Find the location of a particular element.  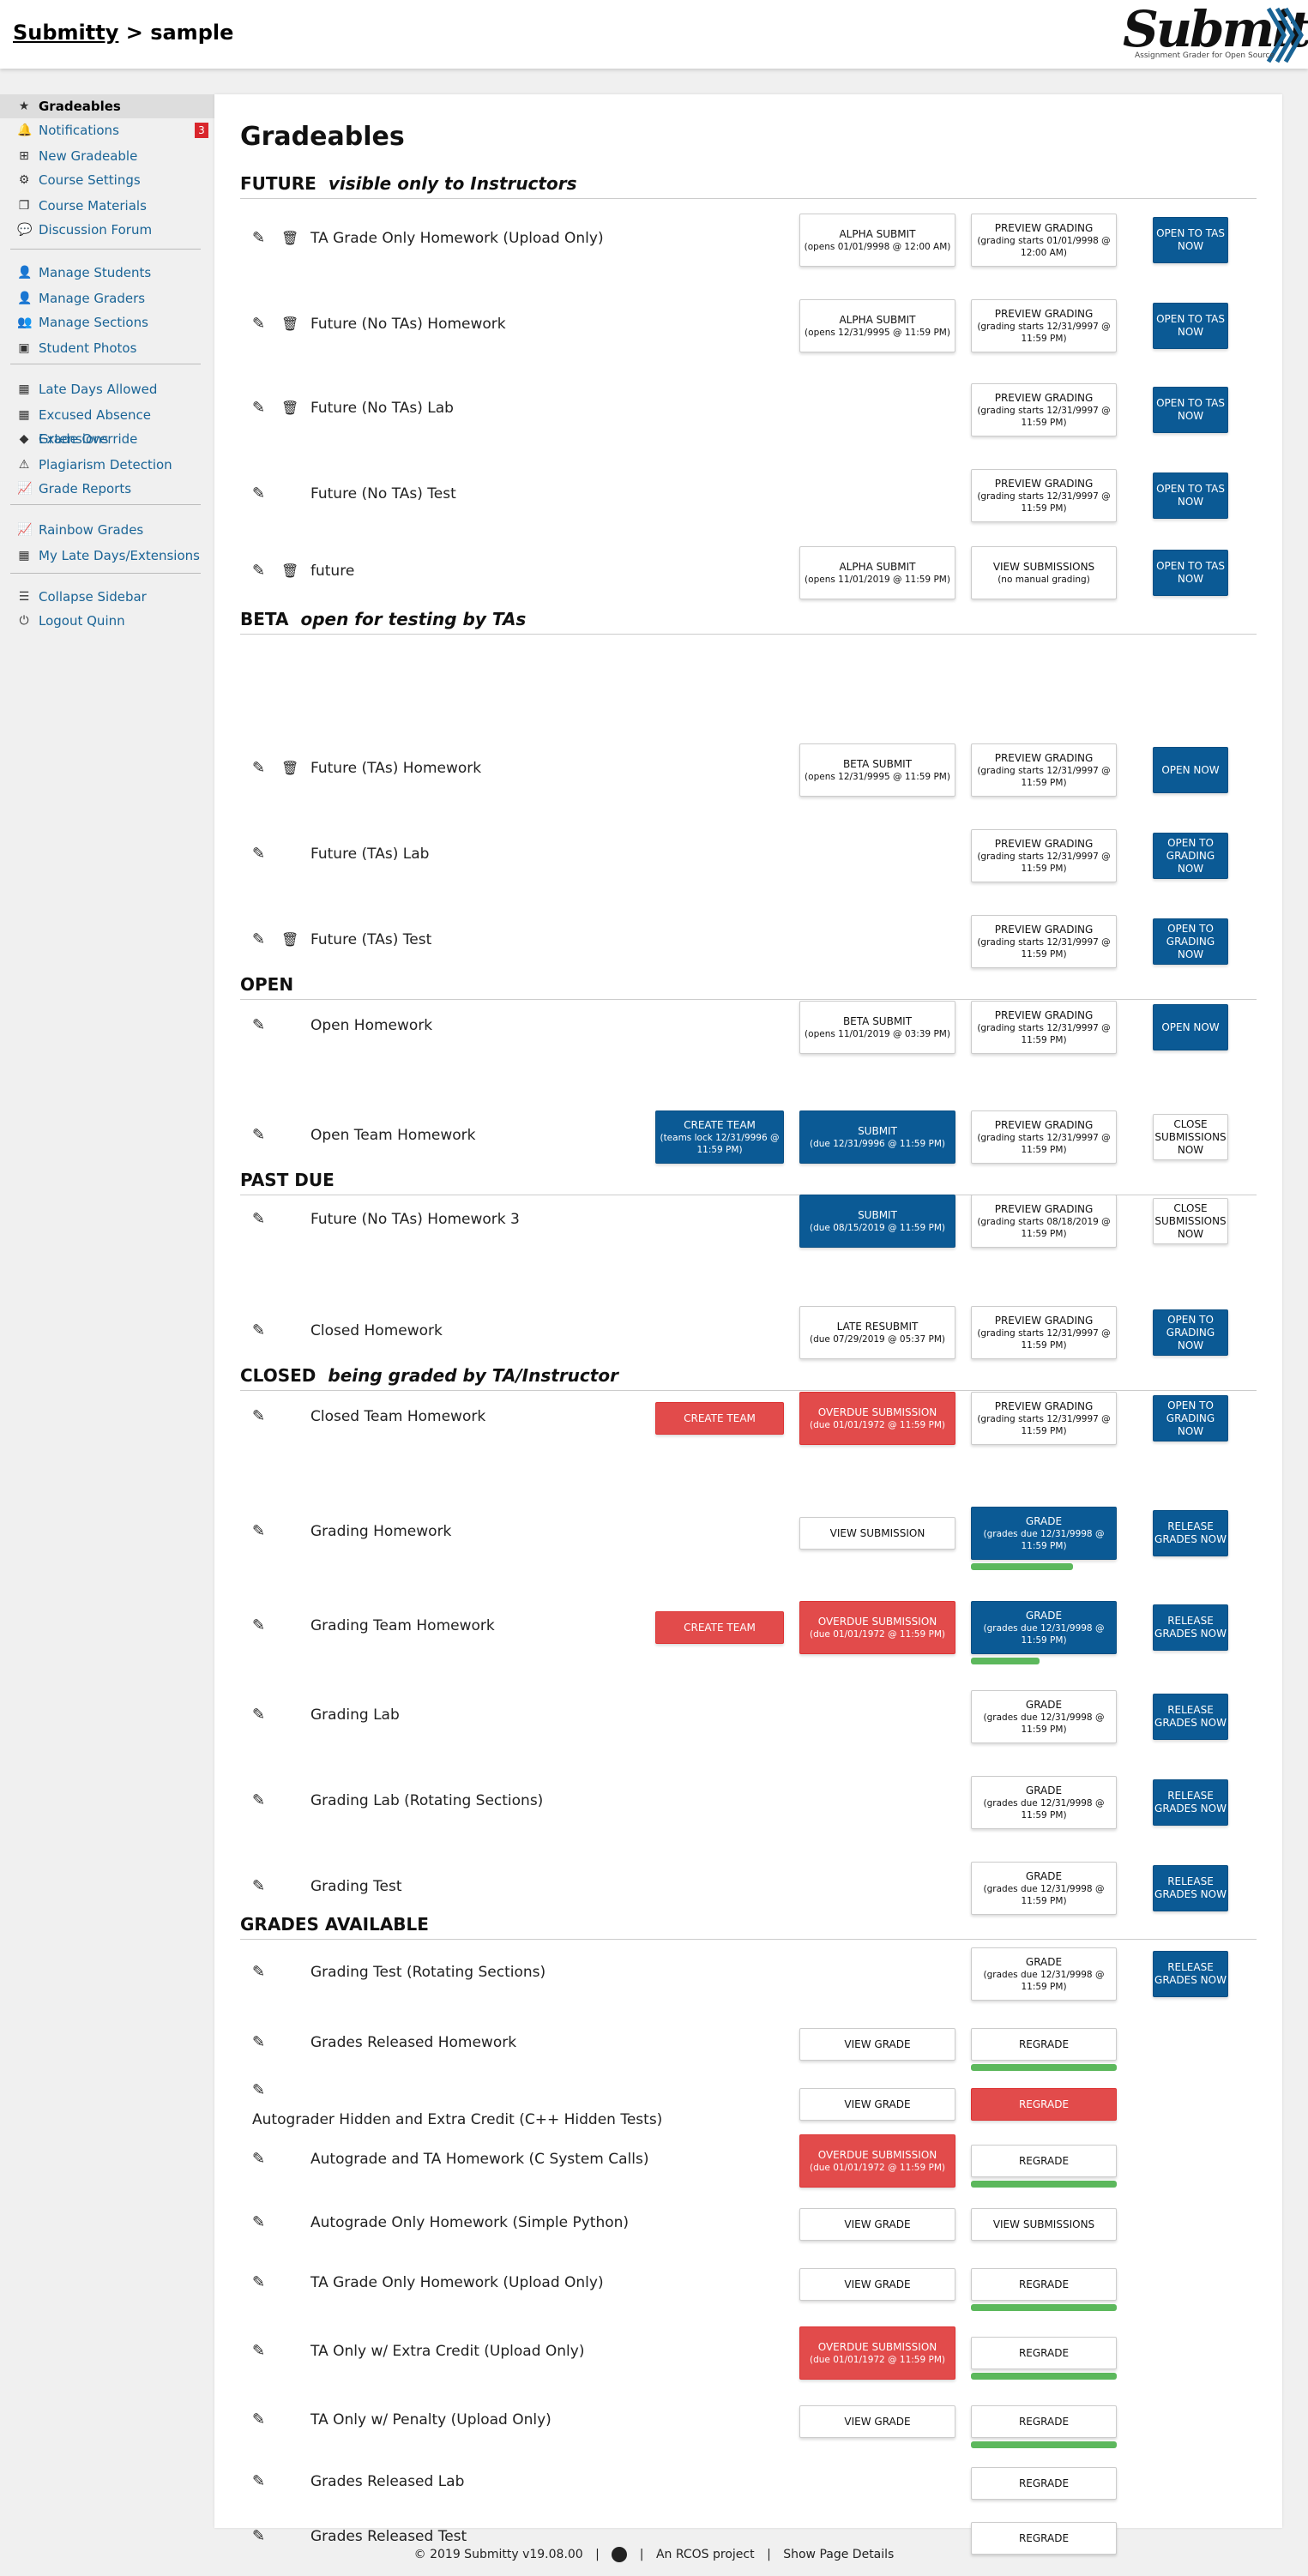

sidebar-item-plagiarism-detection: ⚠ Plagiarism Detection is located at coordinates (107, 465).